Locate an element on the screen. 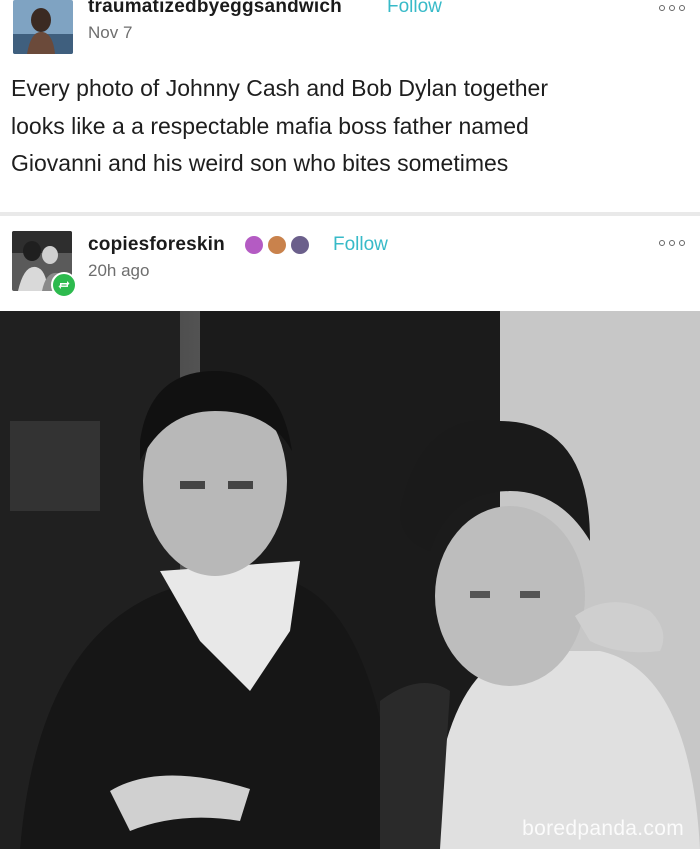 This screenshot has width=700, height=849. violet-badge-icon is located at coordinates (300, 245).